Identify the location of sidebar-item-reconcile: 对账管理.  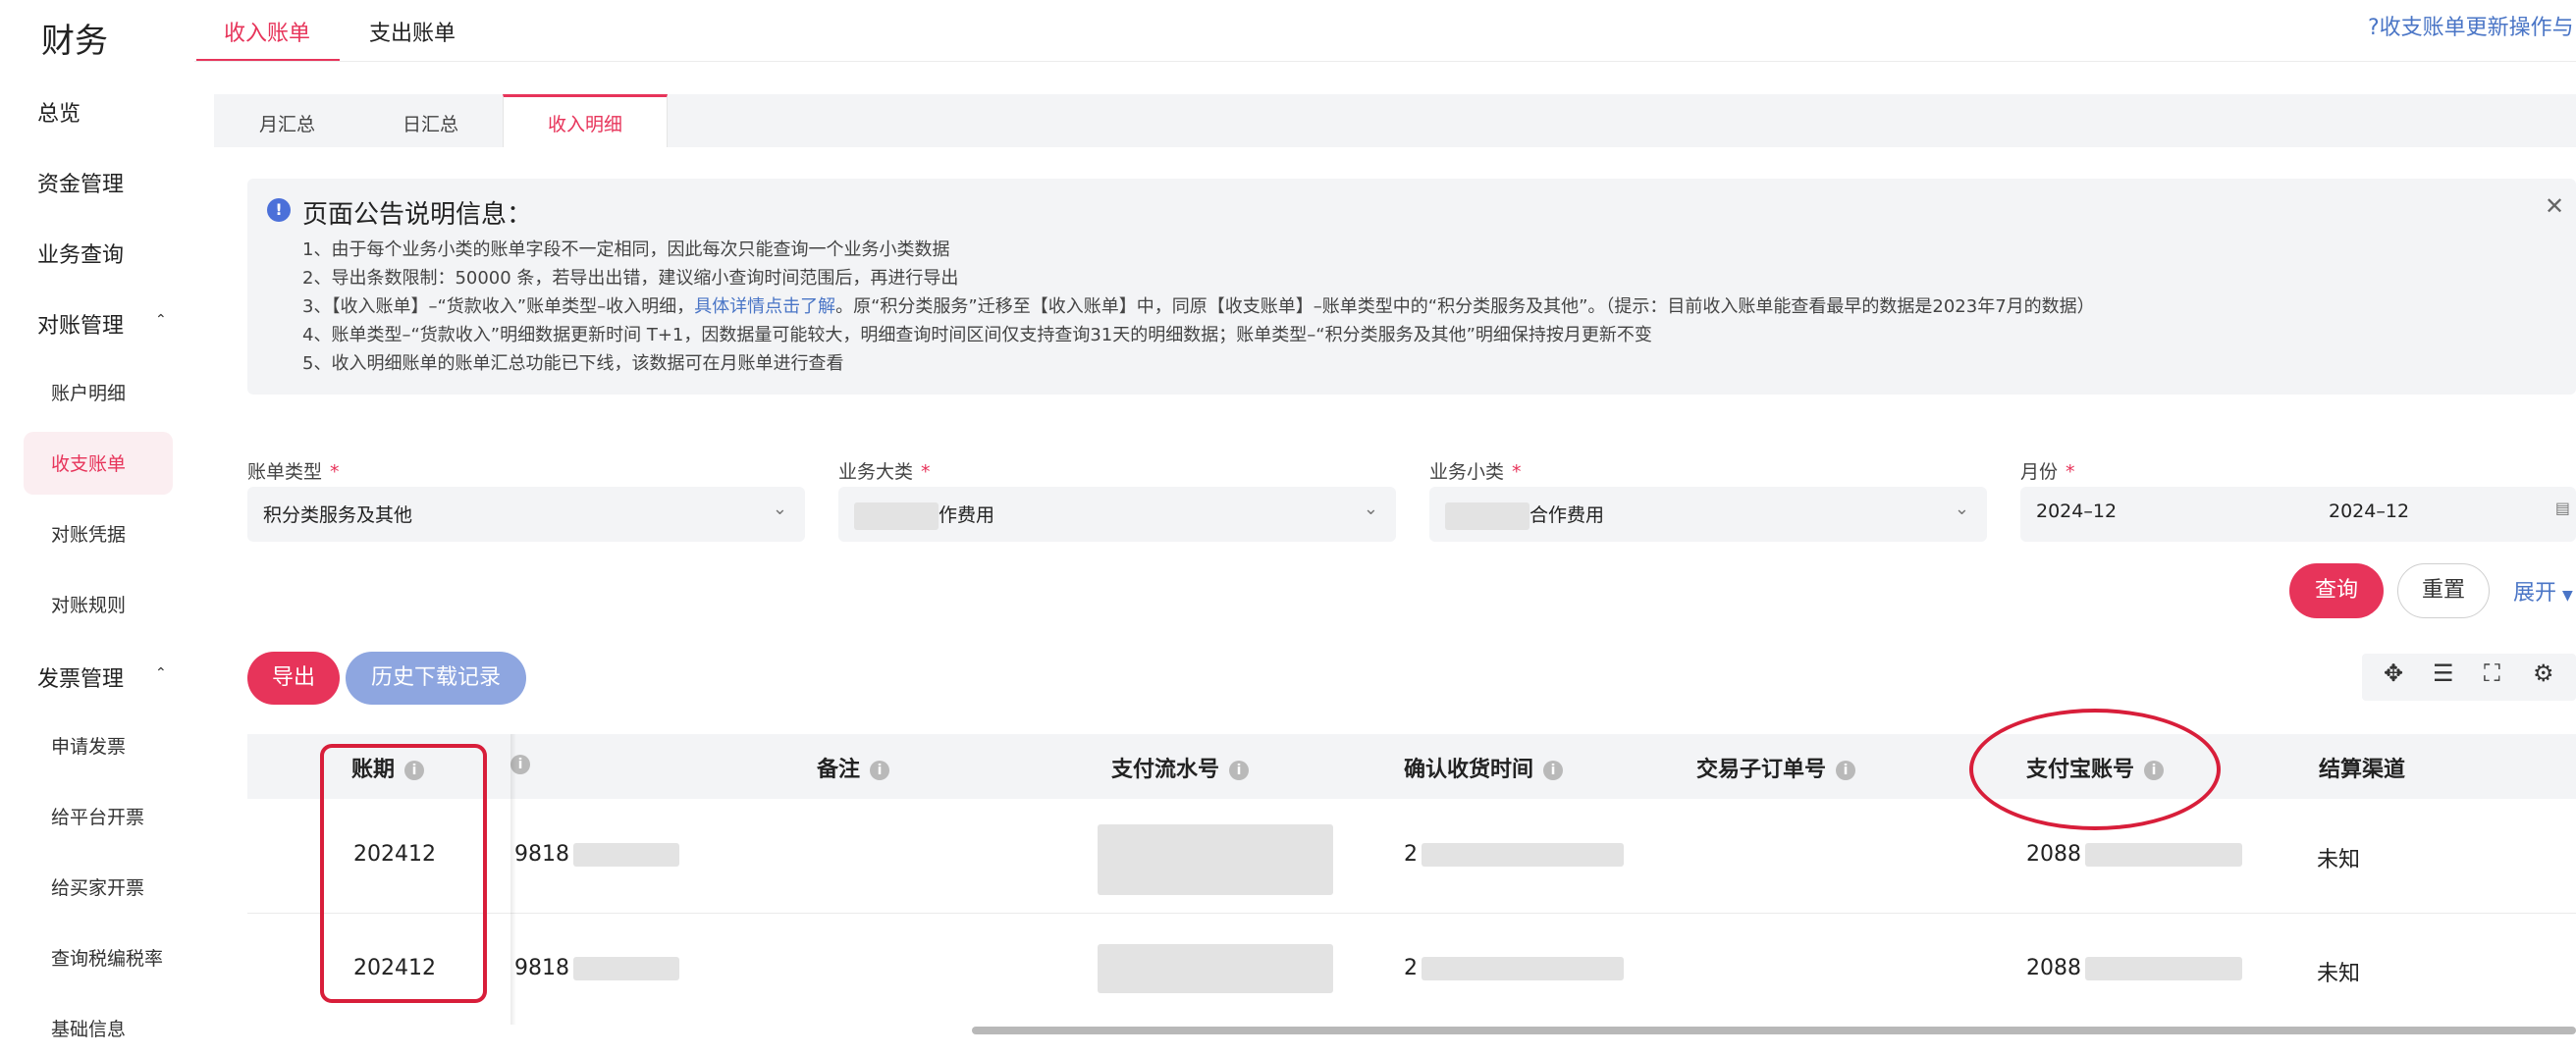
(80, 324).